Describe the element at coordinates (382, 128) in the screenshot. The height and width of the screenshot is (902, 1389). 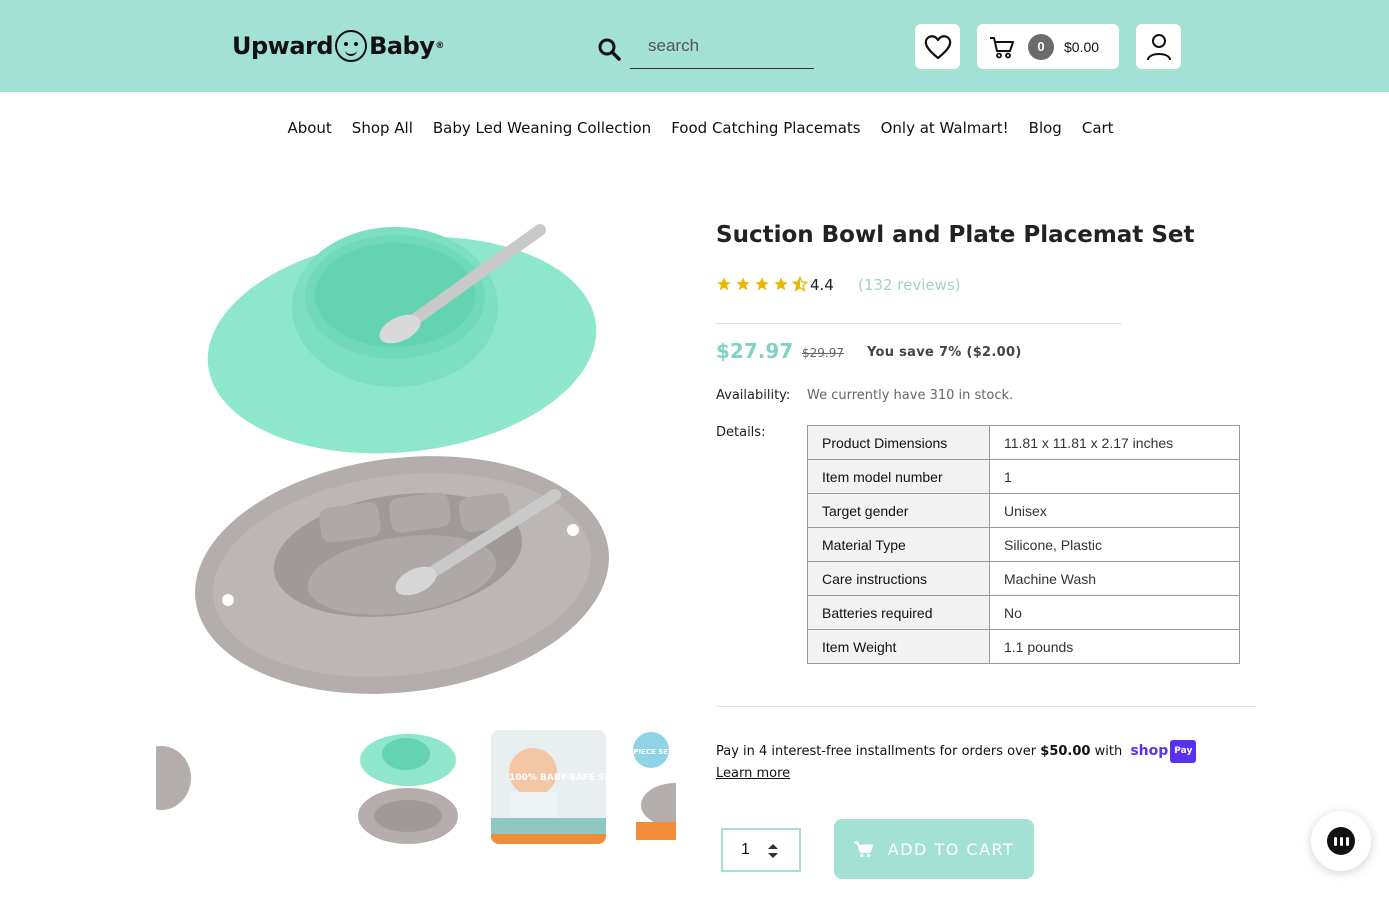
I see `nav-item-shop-all: Shop All` at that location.